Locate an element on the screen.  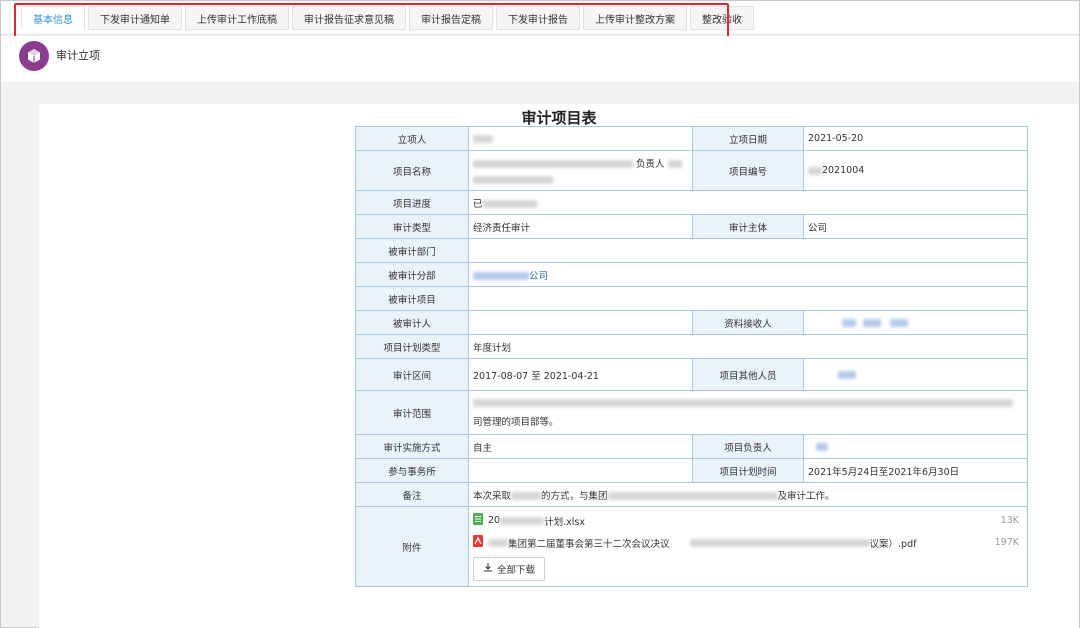
download-all-label: 全部下载 is located at coordinates (515, 570).